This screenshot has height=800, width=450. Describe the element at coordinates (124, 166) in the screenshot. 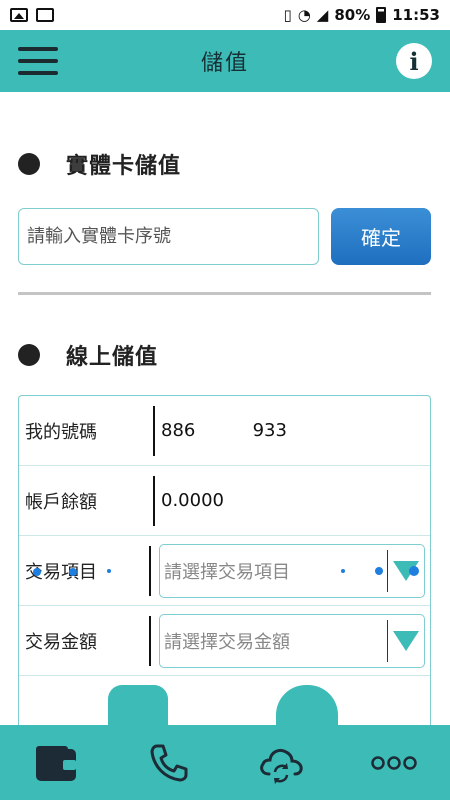

I see `physical-card-title: 實體卡儲值` at that location.